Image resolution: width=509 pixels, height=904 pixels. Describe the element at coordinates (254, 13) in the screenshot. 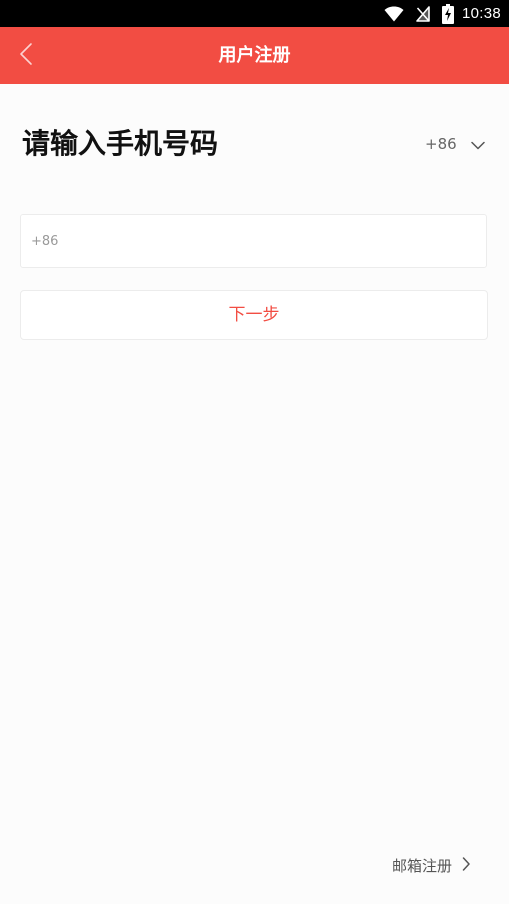

I see `status-bar: 10:38` at that location.